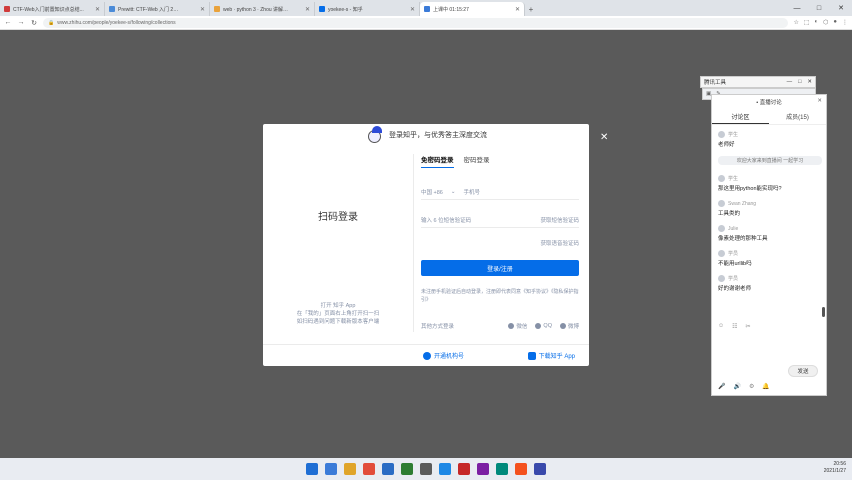  Describe the element at coordinates (715, 83) in the screenshot. I see `tool-window-title: 腾讯工具` at that location.